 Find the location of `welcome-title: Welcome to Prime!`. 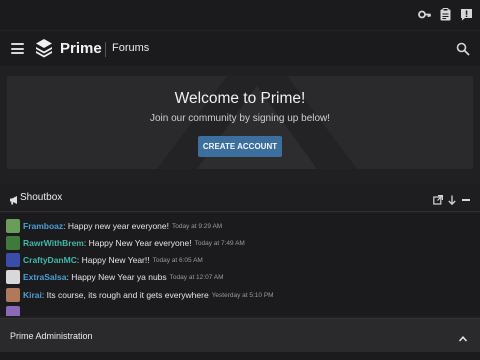

welcome-title: Welcome to Prime! is located at coordinates (240, 98).